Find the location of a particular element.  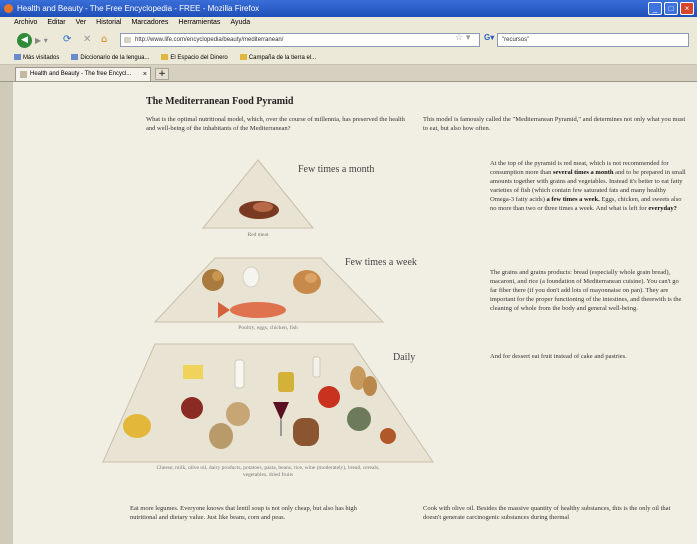

forward-button: ▶ ▾ is located at coordinates (41, 40).